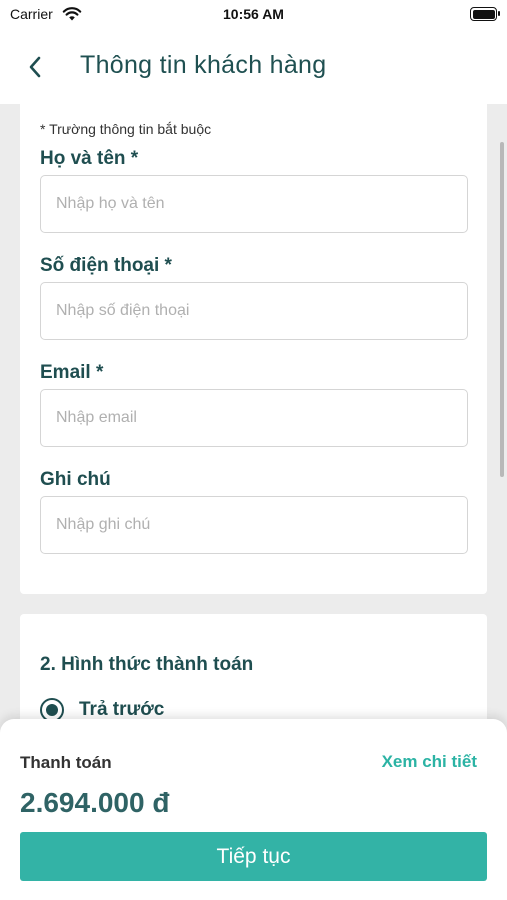 This screenshot has width=507, height=900. I want to click on email-label: Email *, so click(72, 372).